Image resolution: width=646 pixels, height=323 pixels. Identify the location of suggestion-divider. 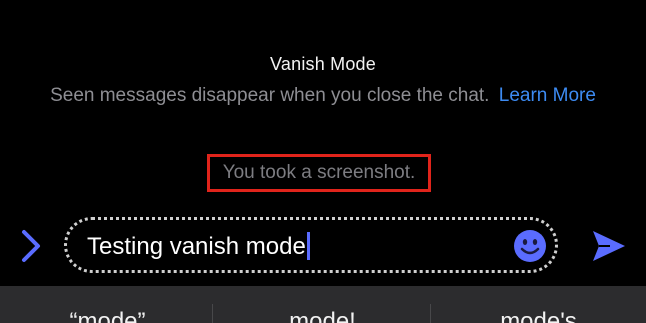
(212, 313).